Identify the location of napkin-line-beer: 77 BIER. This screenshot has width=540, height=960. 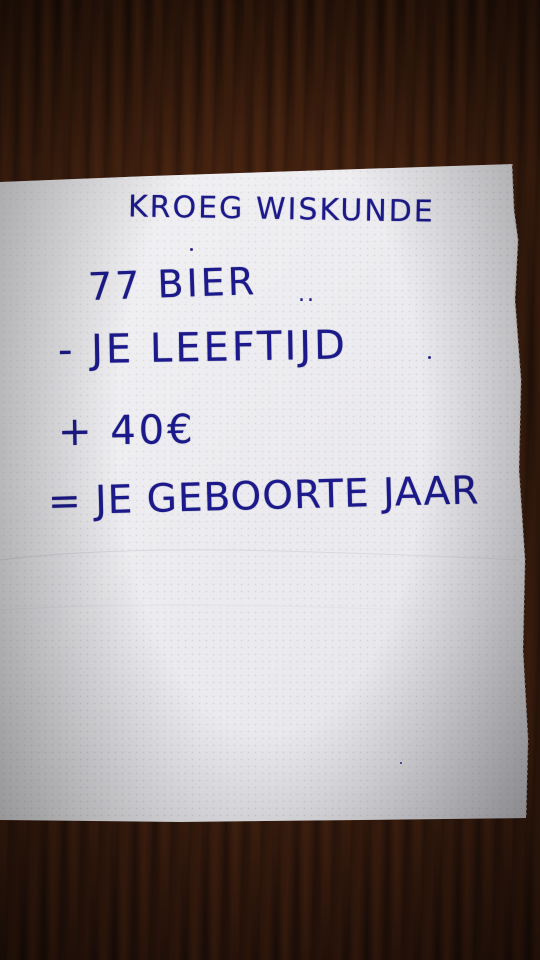
(172, 284).